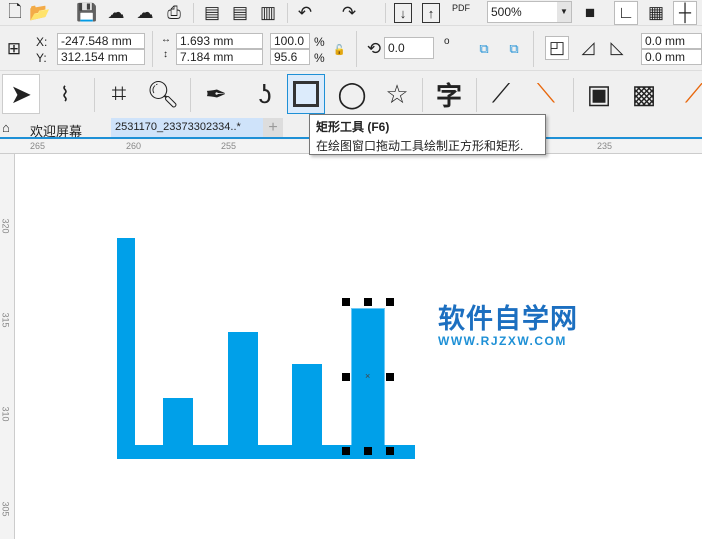  Describe the element at coordinates (546, 94) in the screenshot. I see `connector-tool: ⟍` at that location.